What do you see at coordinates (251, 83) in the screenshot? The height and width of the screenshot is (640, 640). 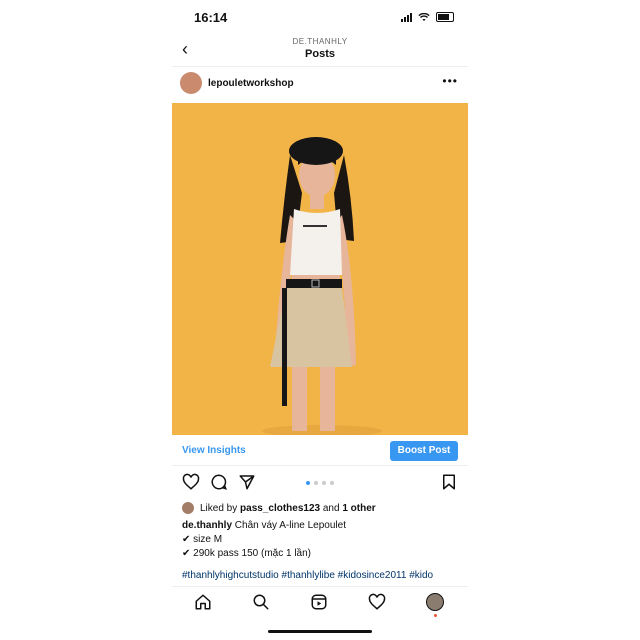 I see `poster-username: lepouletworkshop` at bounding box center [251, 83].